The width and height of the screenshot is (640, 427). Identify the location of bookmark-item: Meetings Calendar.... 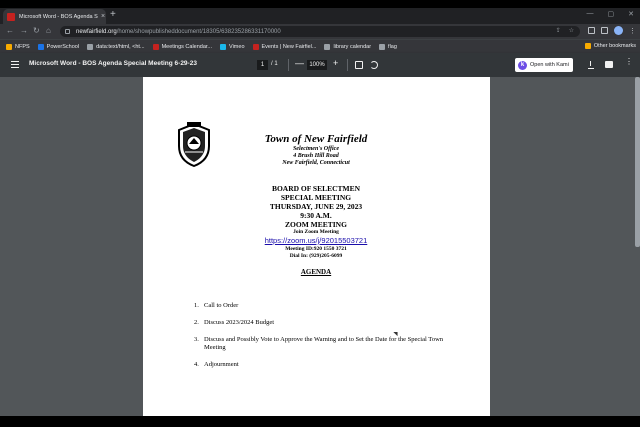
(182, 46).